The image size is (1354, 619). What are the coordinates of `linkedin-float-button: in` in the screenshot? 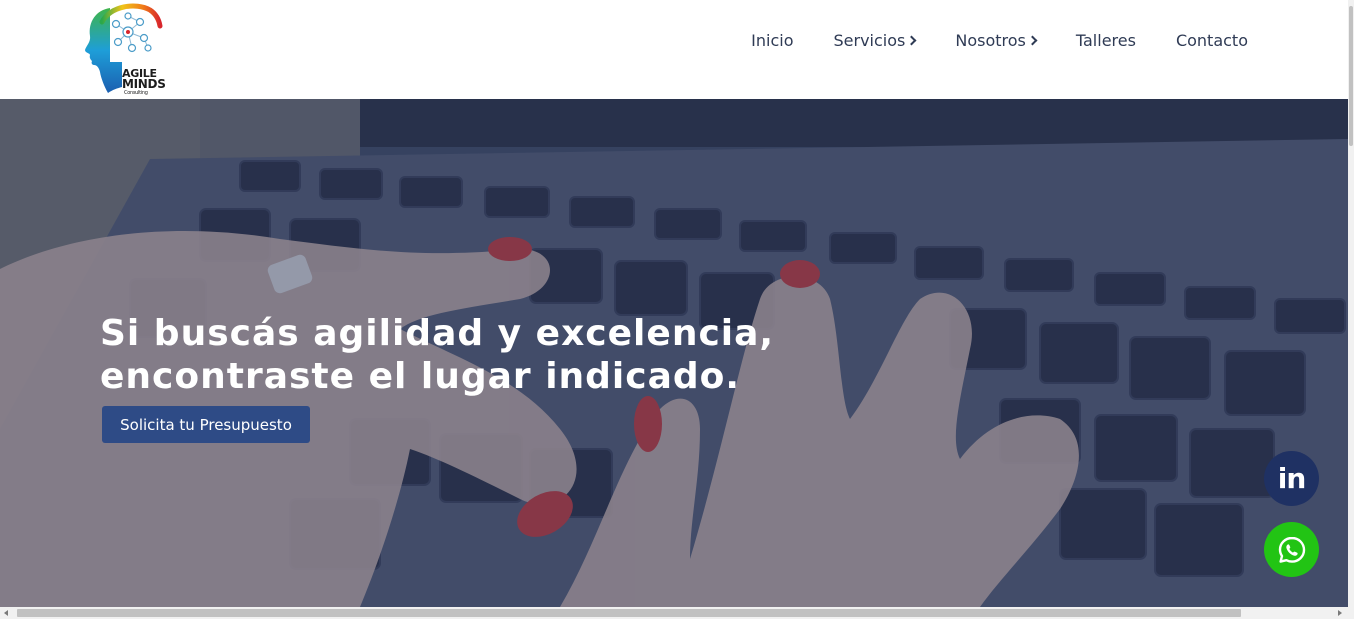 It's located at (1291, 478).